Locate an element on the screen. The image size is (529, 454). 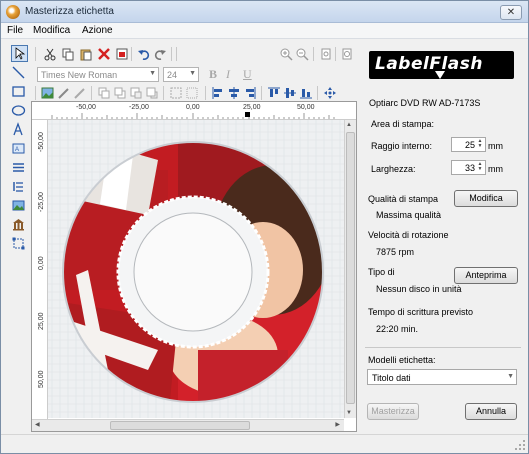
window-title: Masterizza etichetta is located at coordinates (69, 11).